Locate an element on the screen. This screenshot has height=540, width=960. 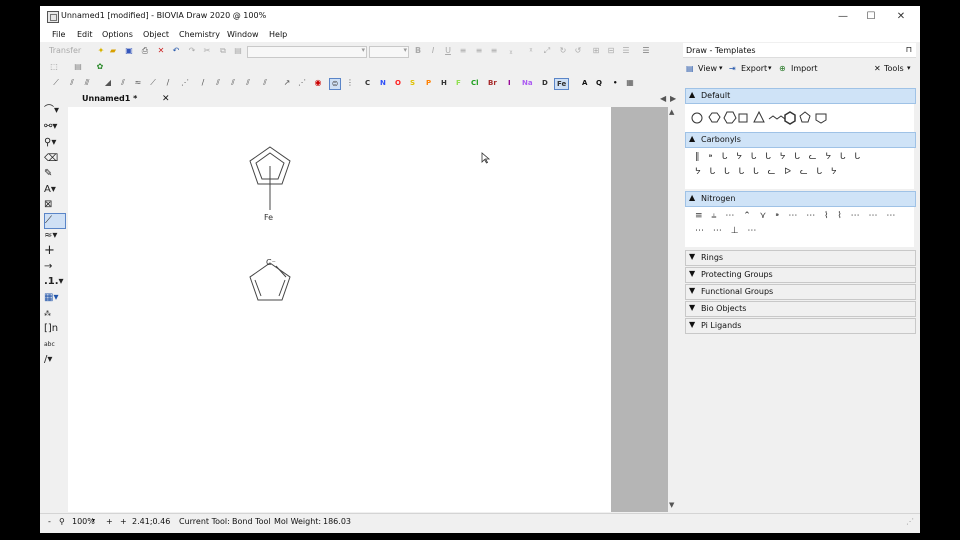
scroll-up-icon: ▲ is located at coordinates (671, 112).